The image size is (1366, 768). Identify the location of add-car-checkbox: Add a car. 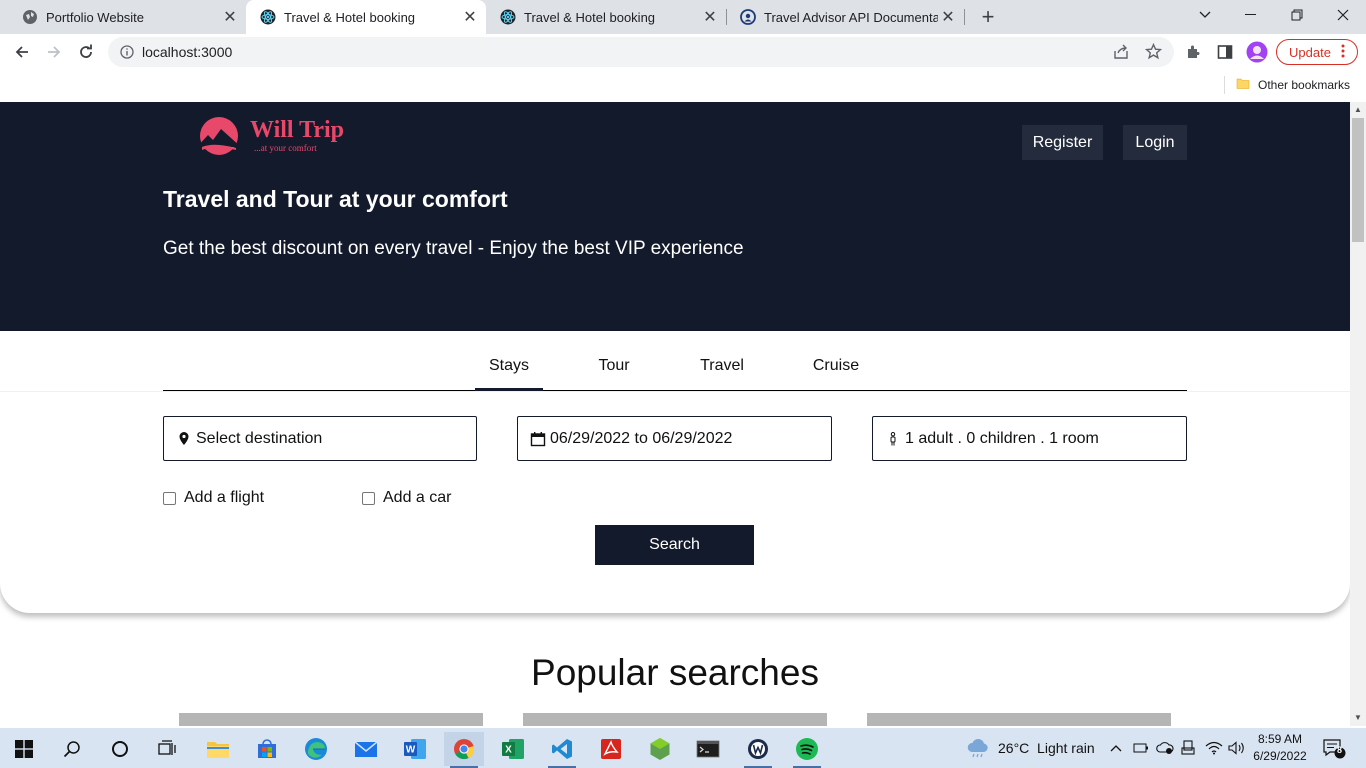
(406, 498).